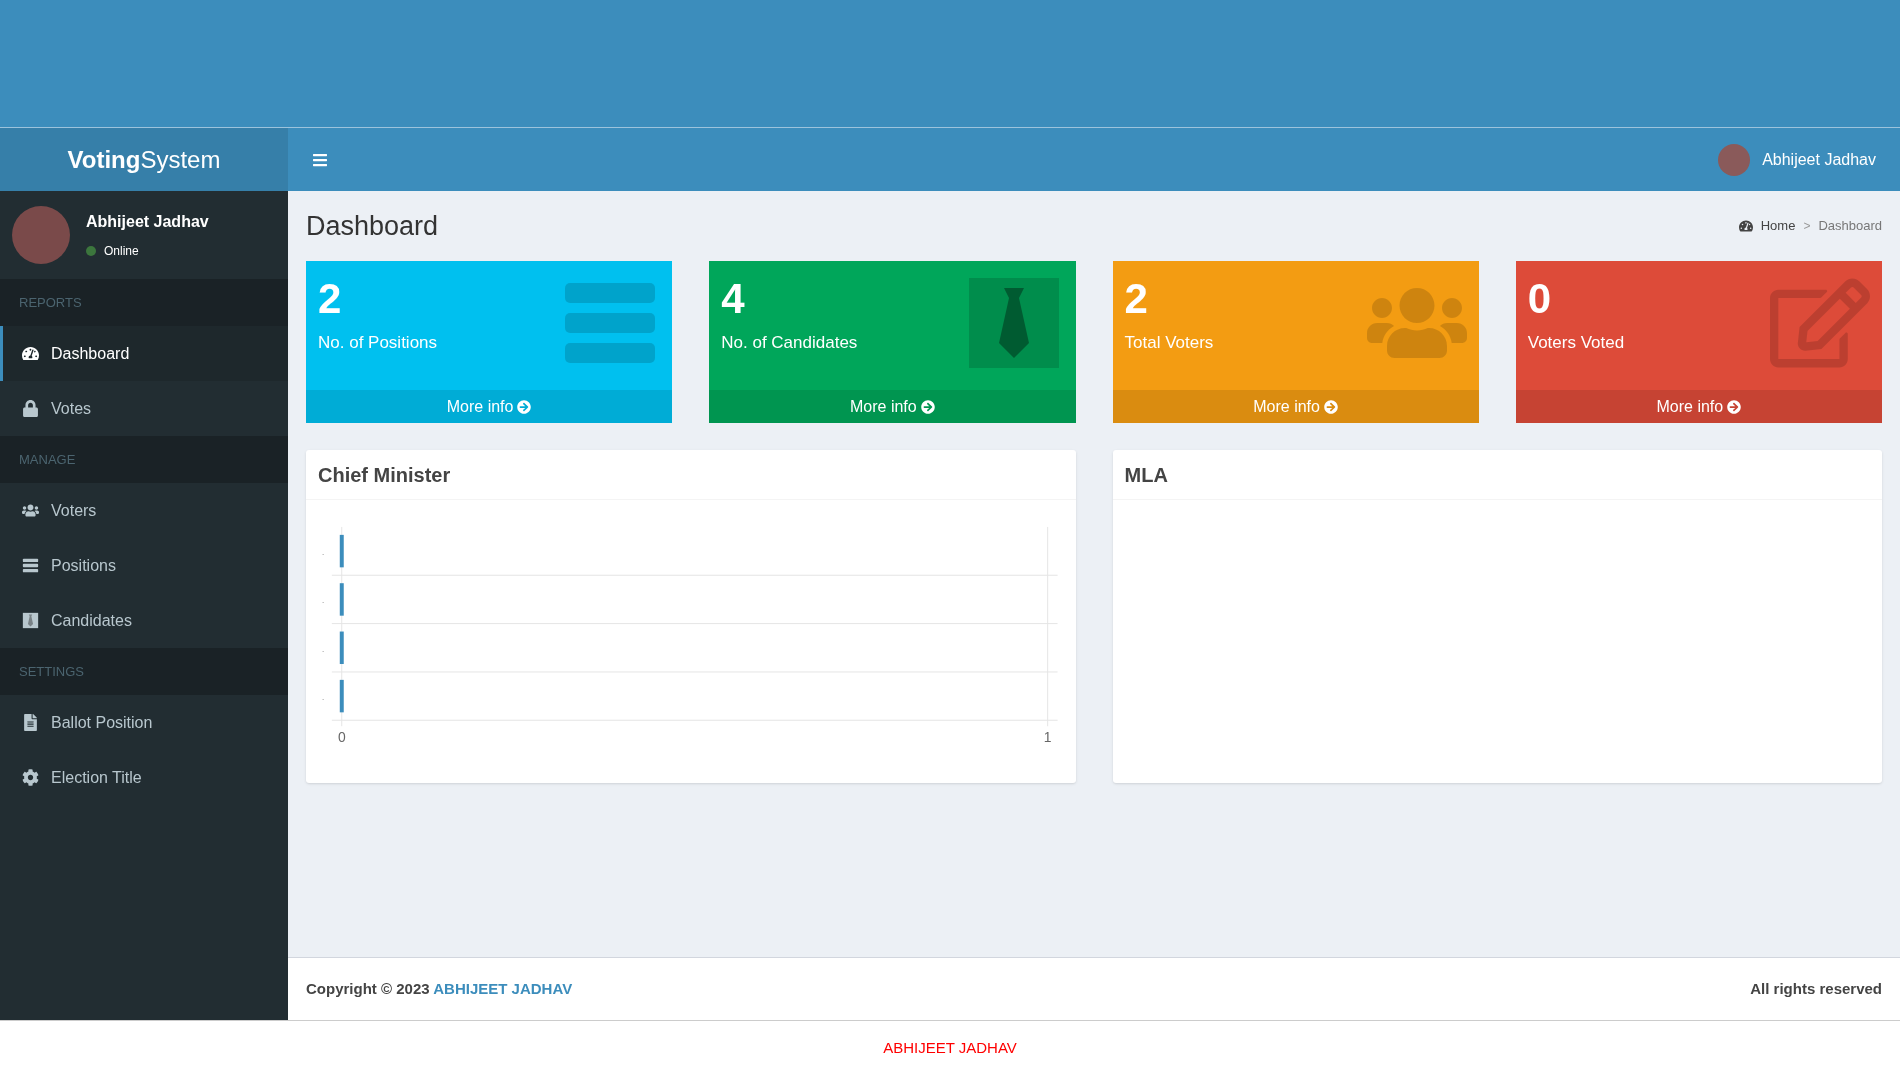 This screenshot has width=1900, height=1080. Describe the element at coordinates (144, 302) in the screenshot. I see `section-header: REPORTS` at that location.